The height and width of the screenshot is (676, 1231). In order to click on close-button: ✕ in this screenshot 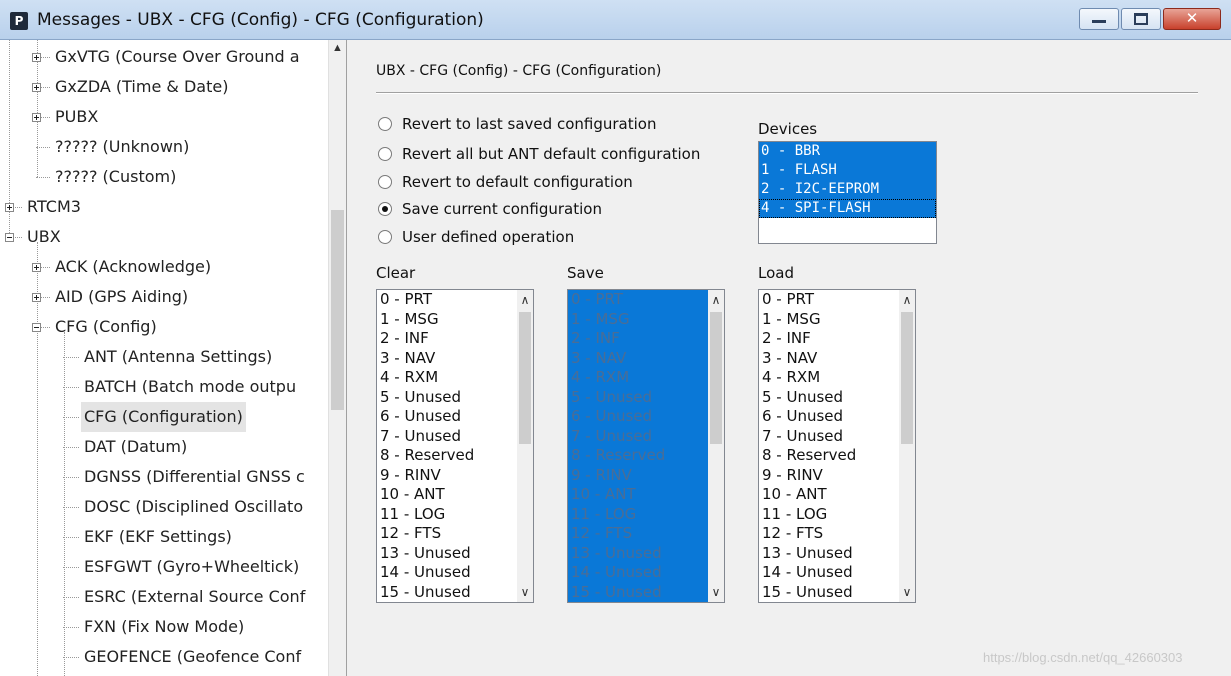, I will do `click(1192, 19)`.